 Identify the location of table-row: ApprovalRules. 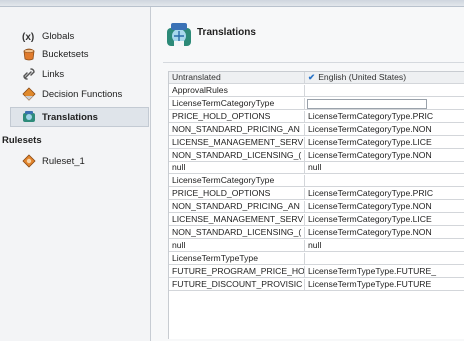
(316, 91).